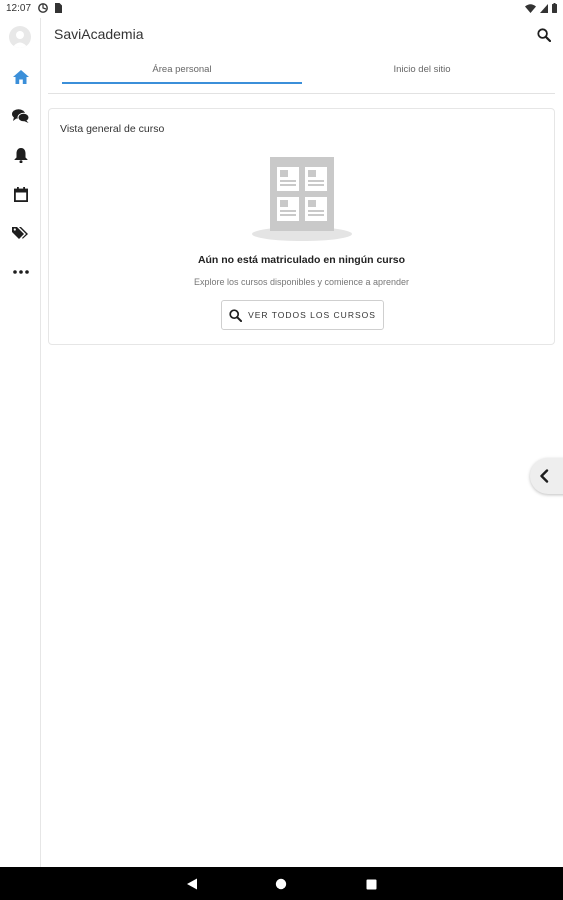 This screenshot has height=900, width=563. I want to click on rail-item-home, so click(20, 77).